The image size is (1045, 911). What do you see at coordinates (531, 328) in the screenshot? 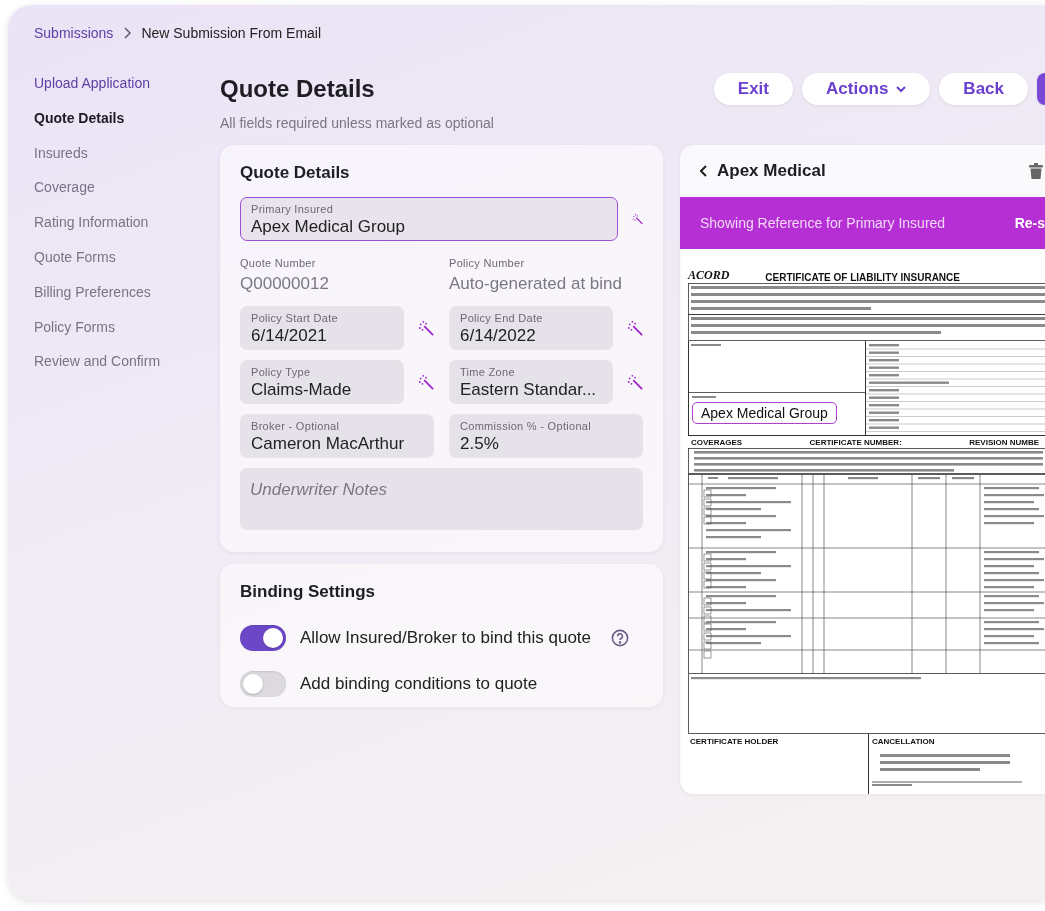
I see `input-field: Policy End Date 6/14/2022` at bounding box center [531, 328].